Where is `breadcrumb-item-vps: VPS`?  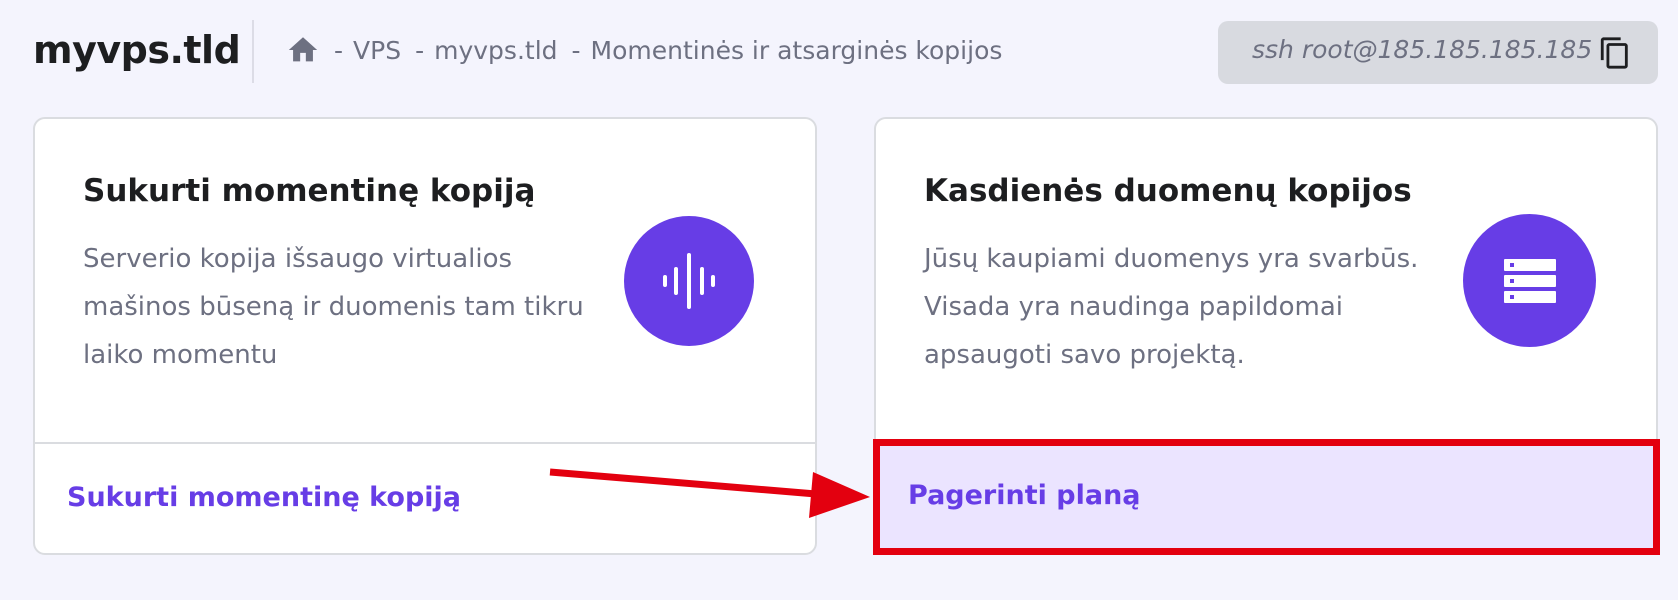
breadcrumb-item-vps: VPS is located at coordinates (377, 50).